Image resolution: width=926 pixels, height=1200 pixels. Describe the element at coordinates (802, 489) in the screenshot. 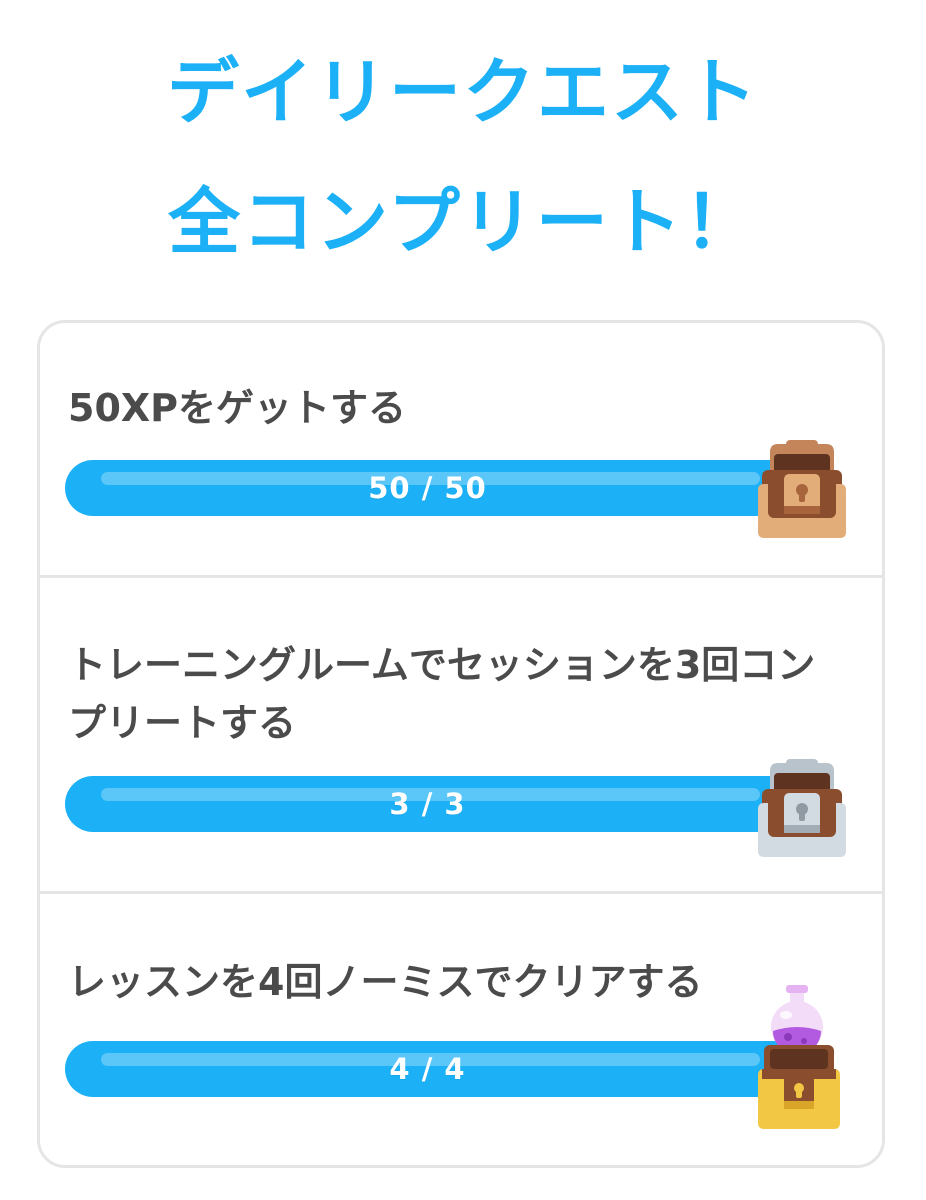

I see `bronze-chest-icon` at that location.